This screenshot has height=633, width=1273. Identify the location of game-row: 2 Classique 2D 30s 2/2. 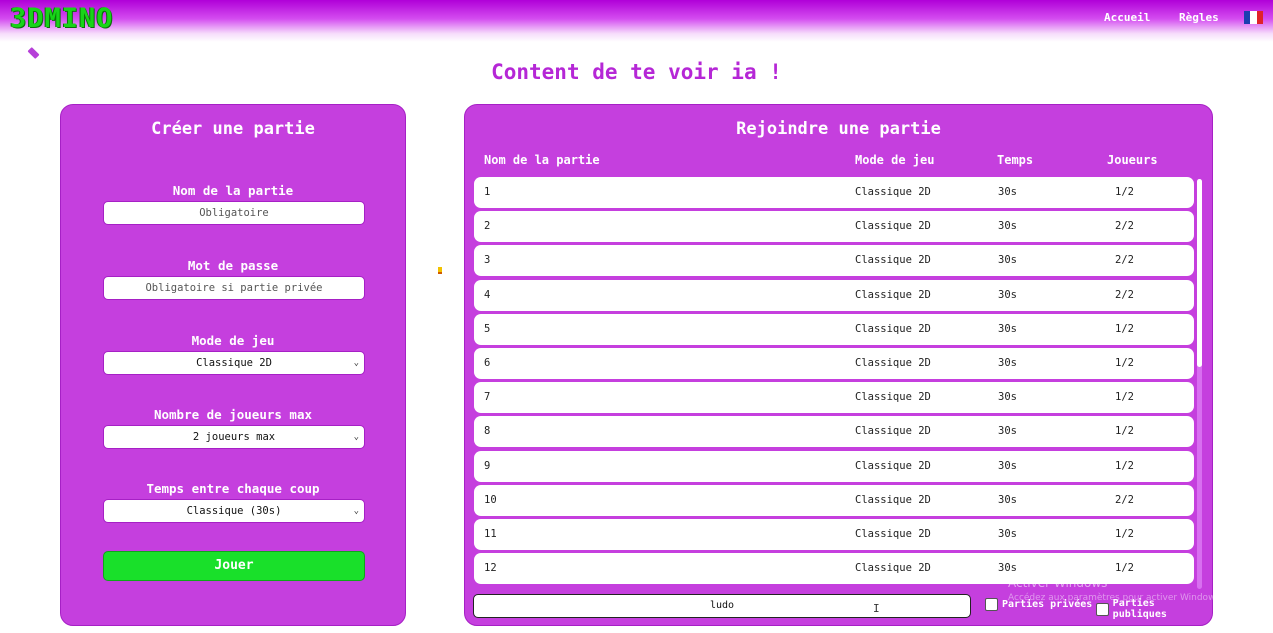
(834, 227).